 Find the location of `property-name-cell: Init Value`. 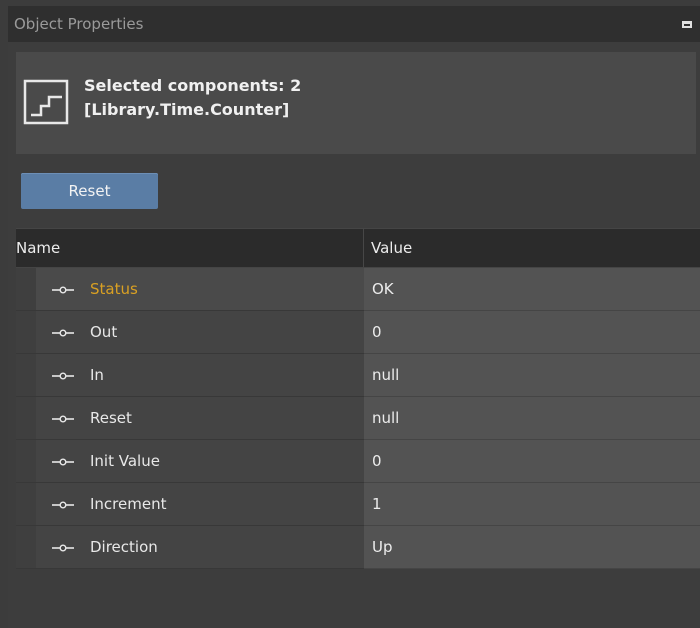

property-name-cell: Init Value is located at coordinates (190, 461).